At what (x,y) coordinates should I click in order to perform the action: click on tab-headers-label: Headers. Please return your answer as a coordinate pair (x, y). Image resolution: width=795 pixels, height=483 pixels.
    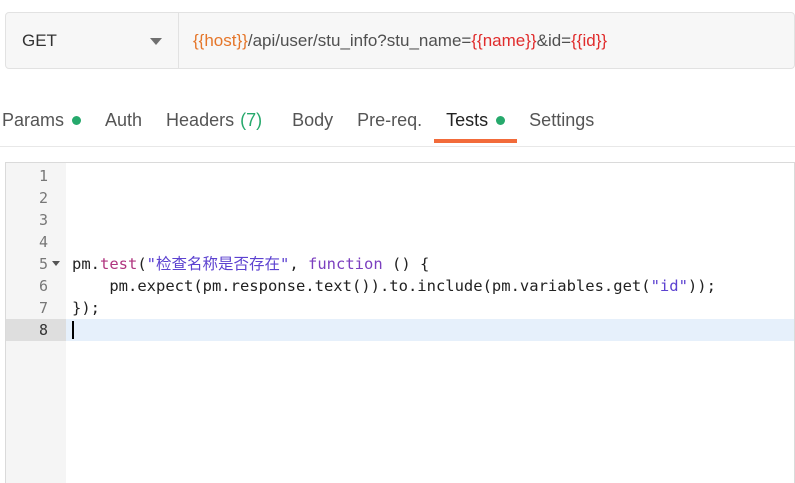
    Looking at the image, I should click on (200, 120).